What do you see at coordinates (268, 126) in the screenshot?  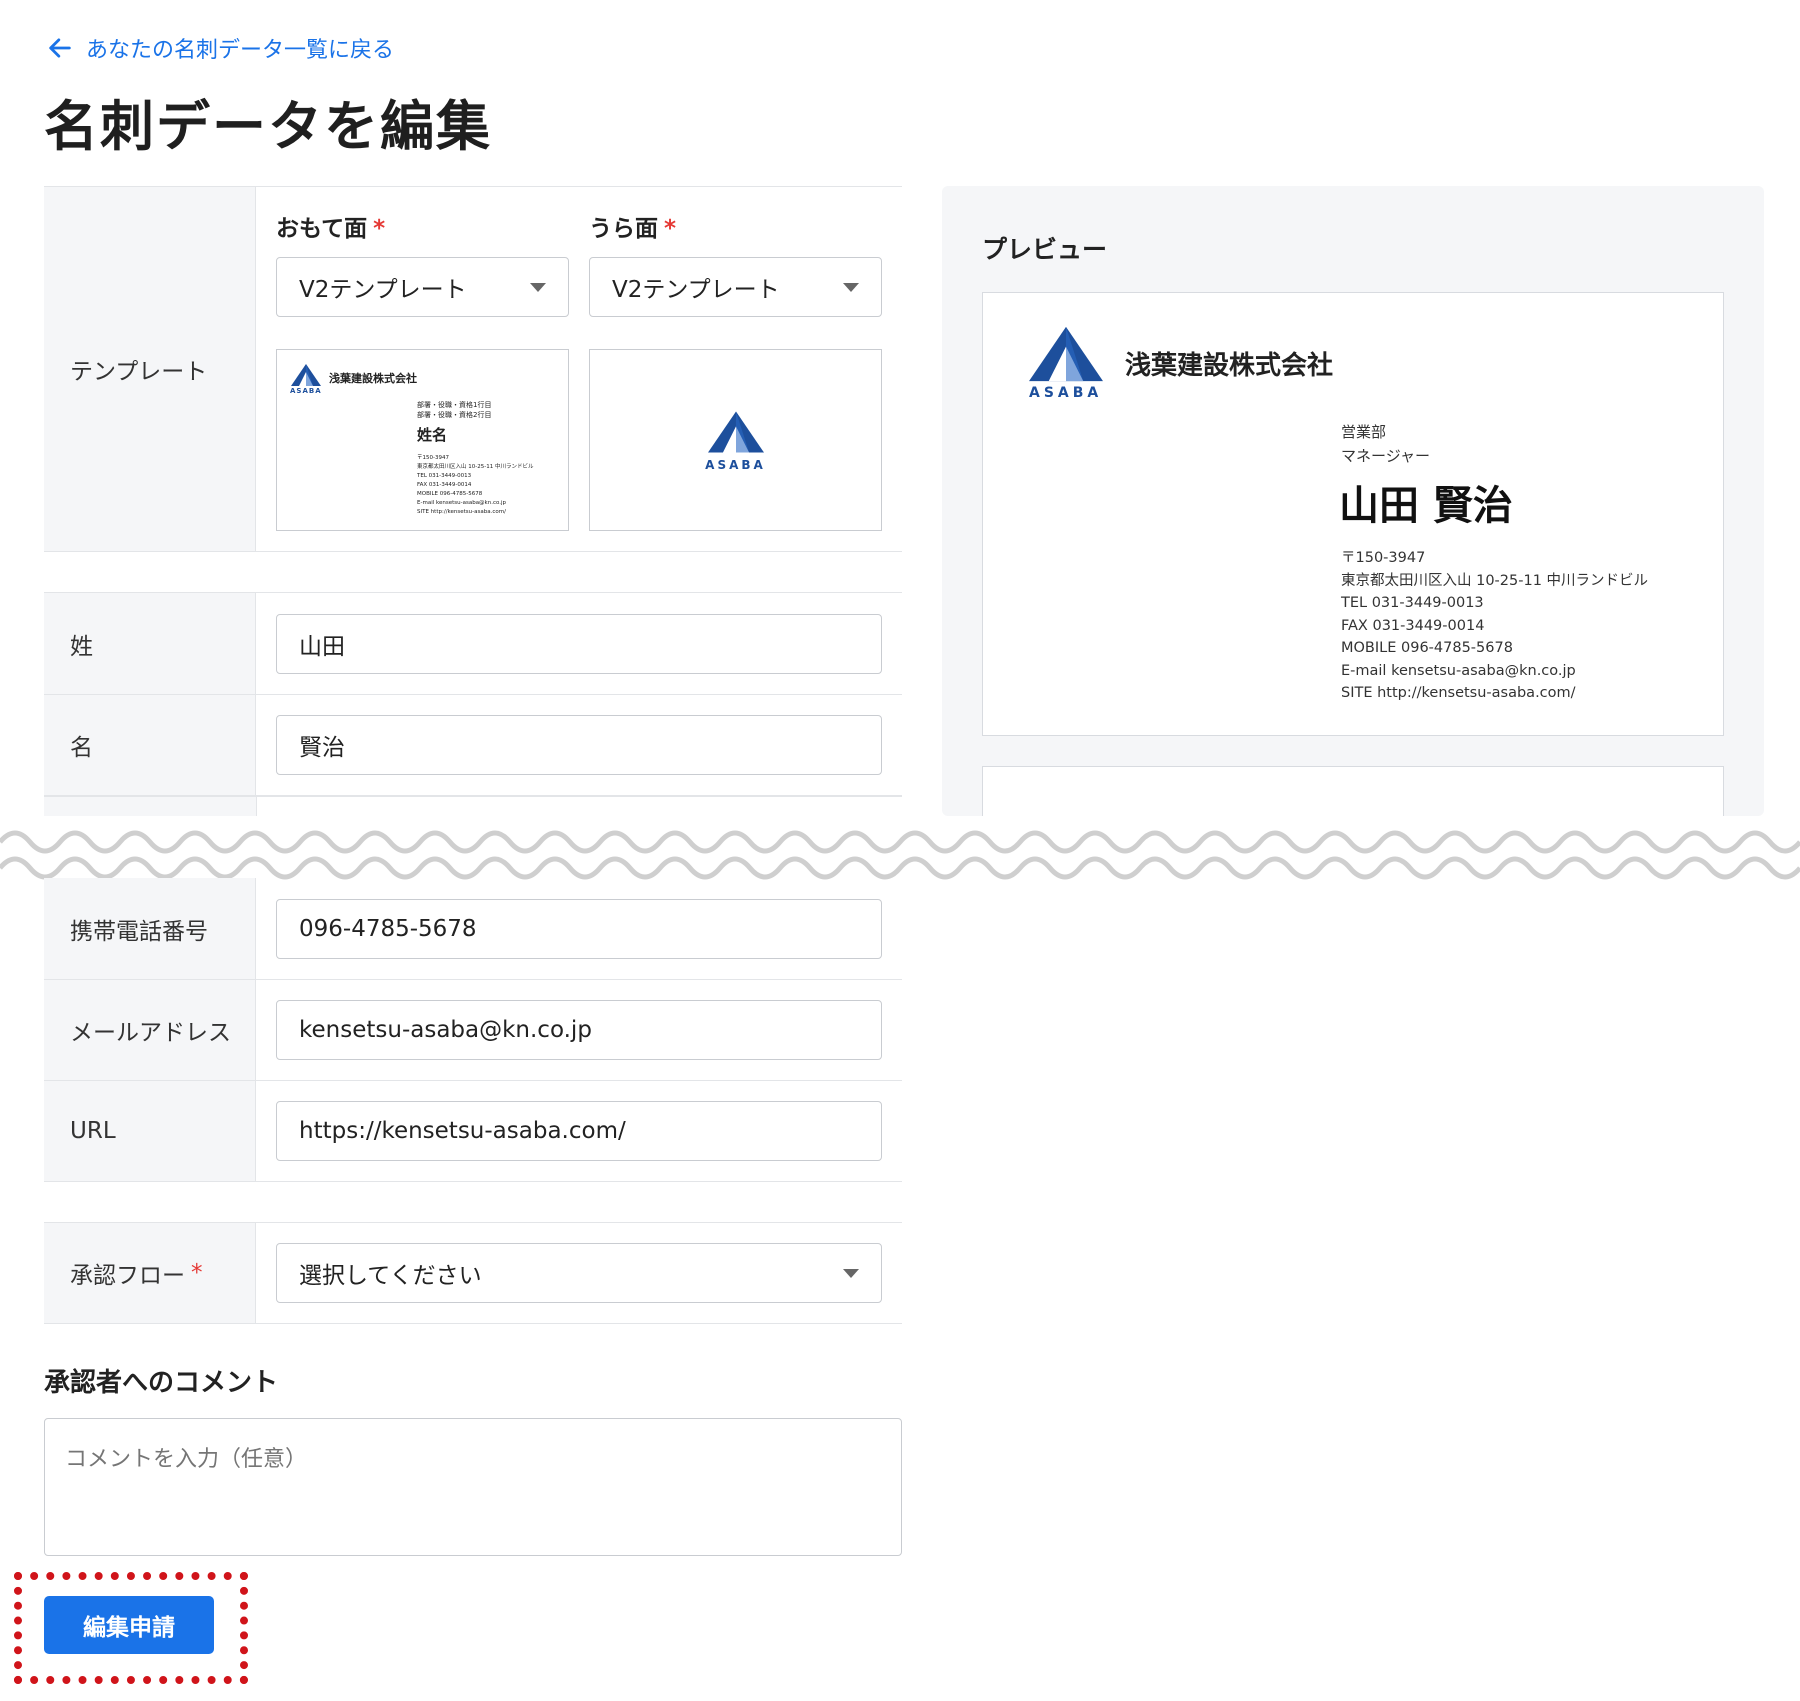 I see `page-title: 名刺データを編集` at bounding box center [268, 126].